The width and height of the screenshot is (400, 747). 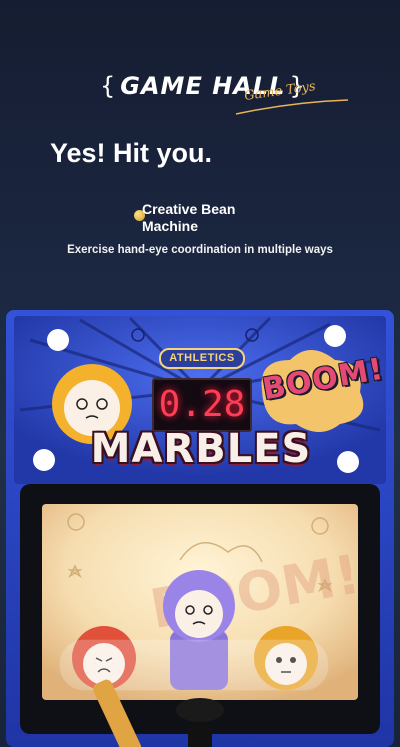 I want to click on brand-brace-left: {, so click(x=108, y=86).